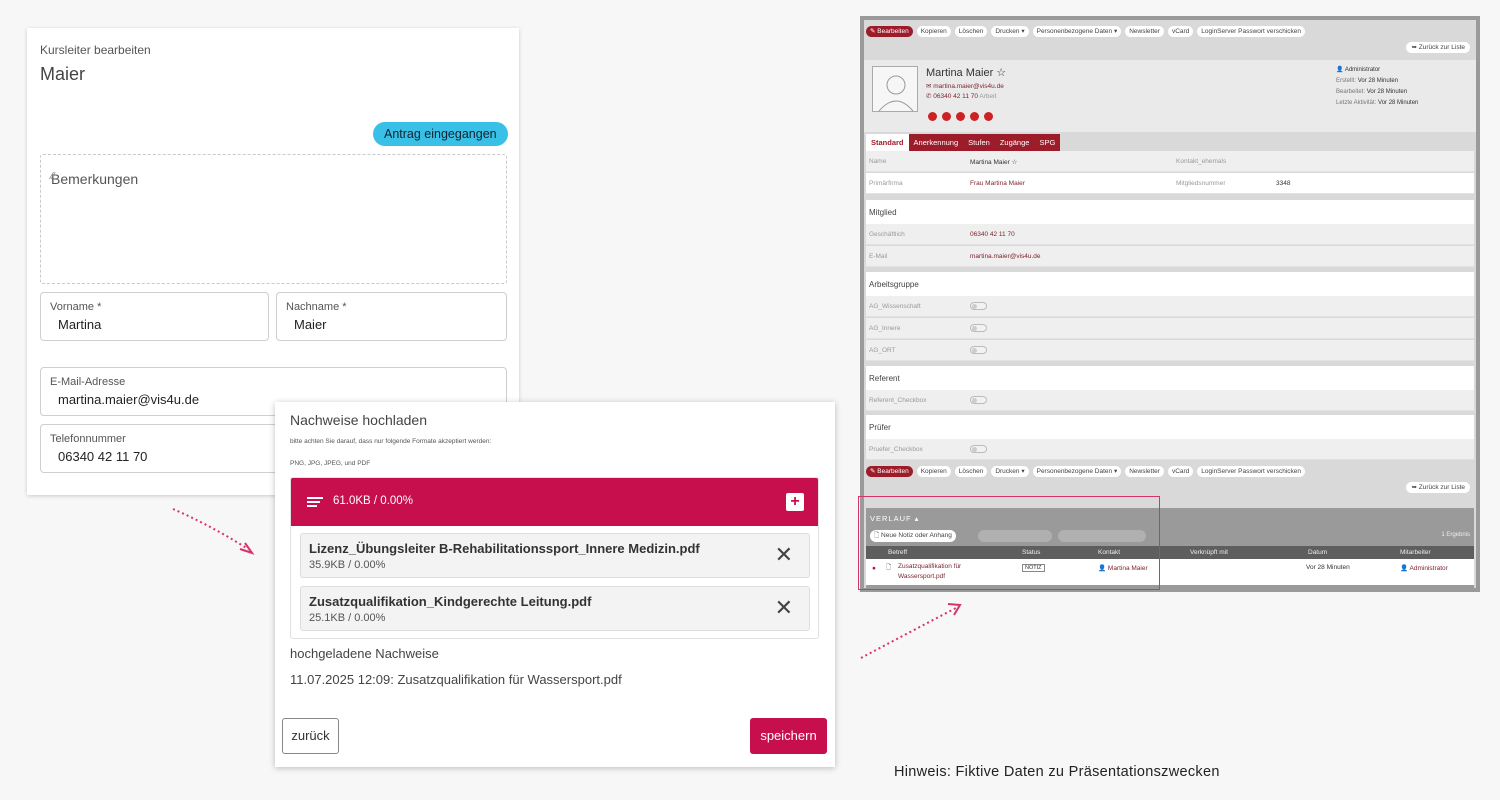 Image resolution: width=1500 pixels, height=800 pixels. Describe the element at coordinates (936, 142) in the screenshot. I see `tab-anerkennung: Anerkennung` at that location.